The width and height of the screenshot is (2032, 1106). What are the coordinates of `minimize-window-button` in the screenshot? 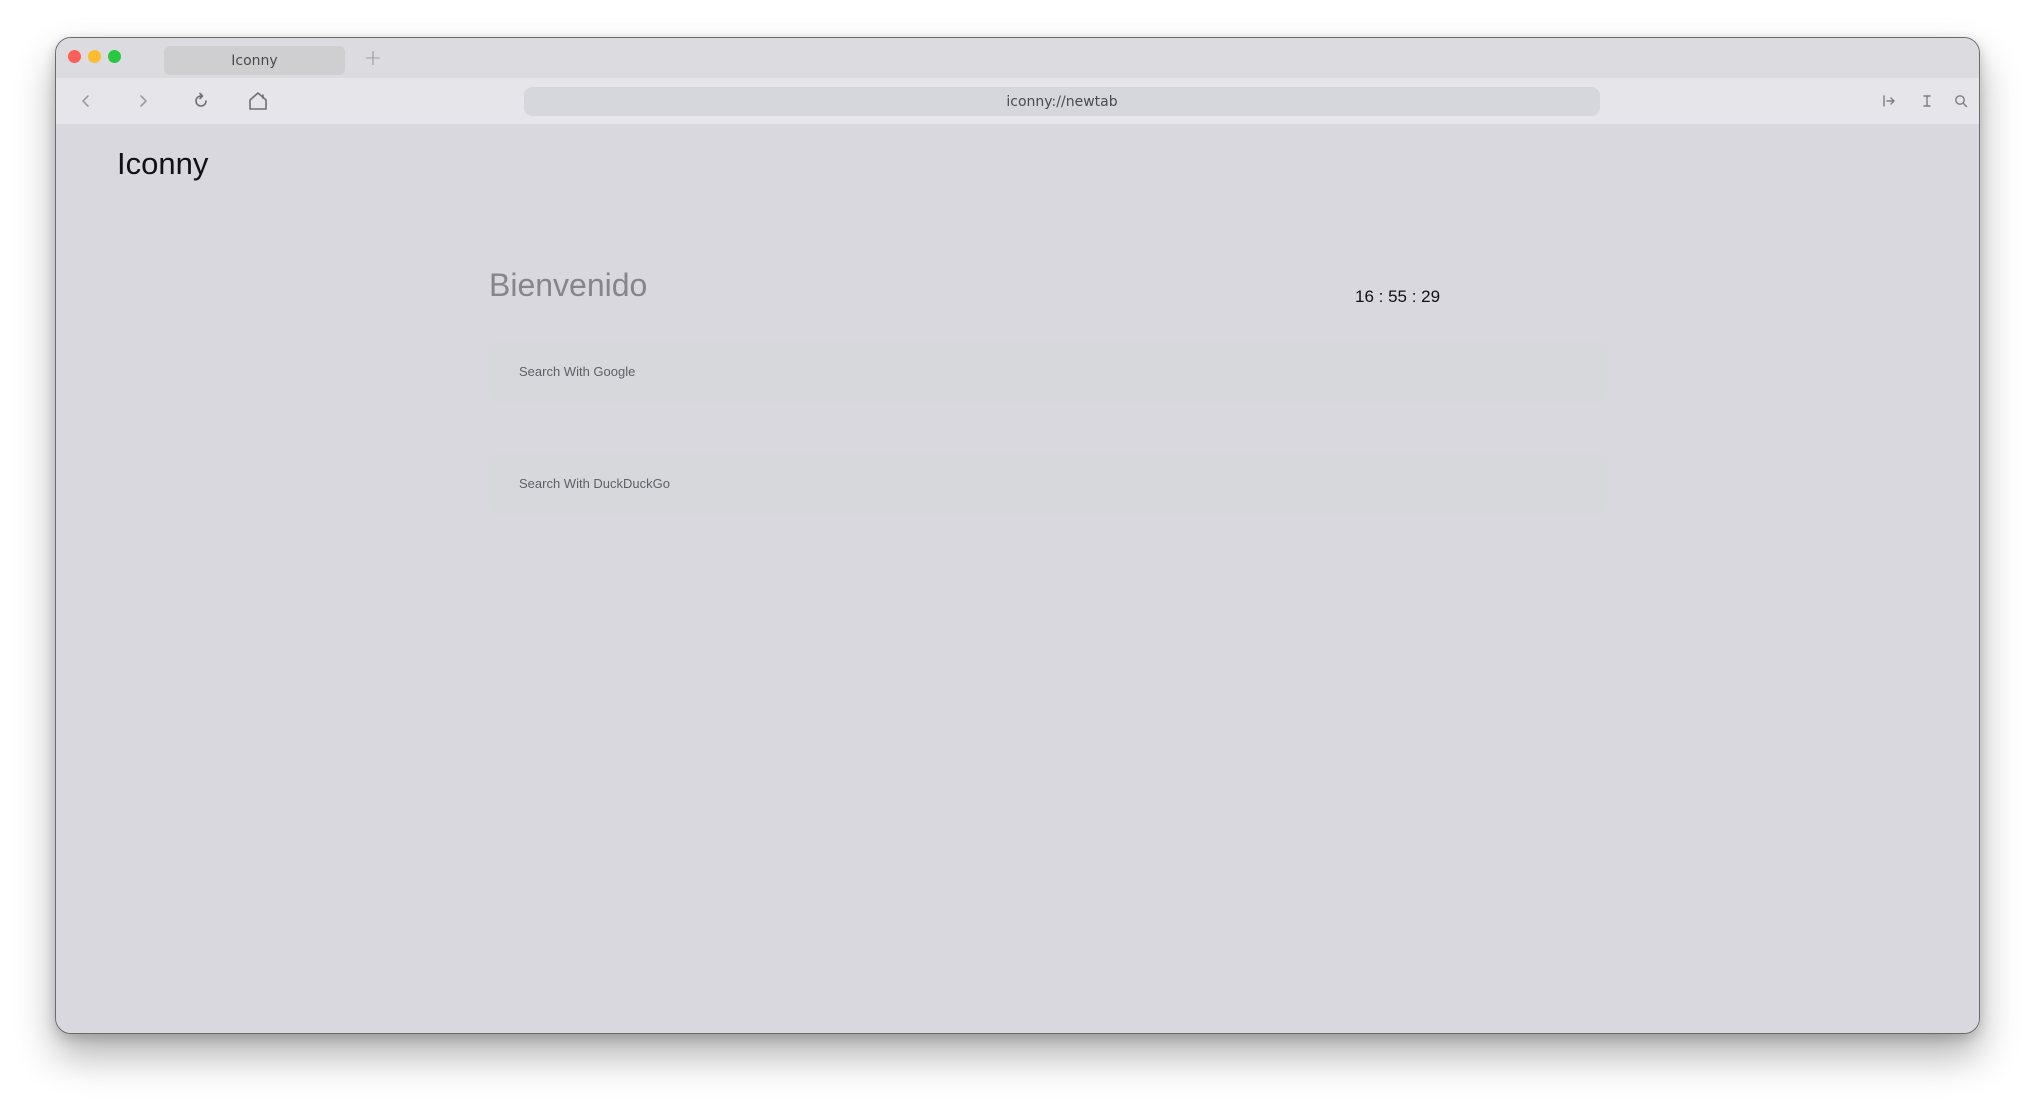 It's located at (94, 56).